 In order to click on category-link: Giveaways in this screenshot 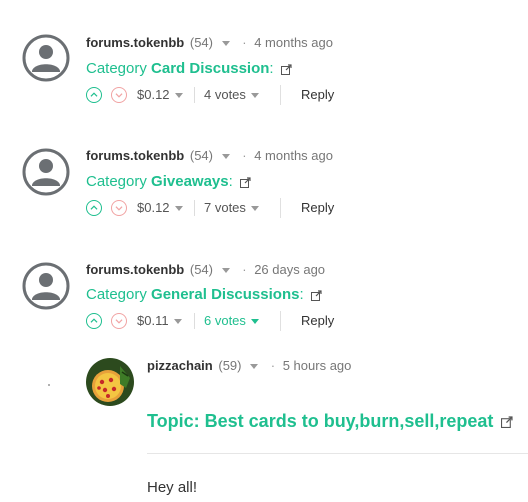, I will do `click(190, 181)`.